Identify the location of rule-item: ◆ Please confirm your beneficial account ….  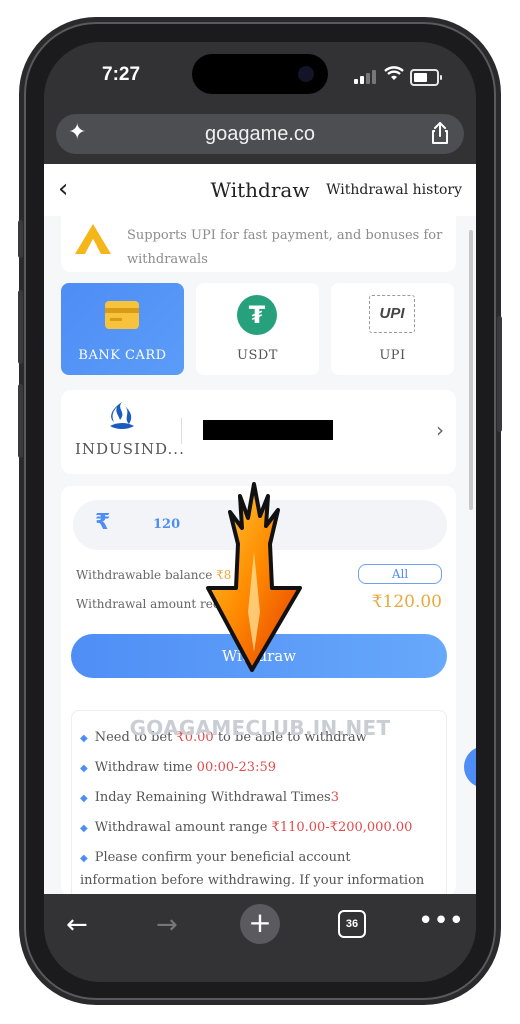
(252, 869).